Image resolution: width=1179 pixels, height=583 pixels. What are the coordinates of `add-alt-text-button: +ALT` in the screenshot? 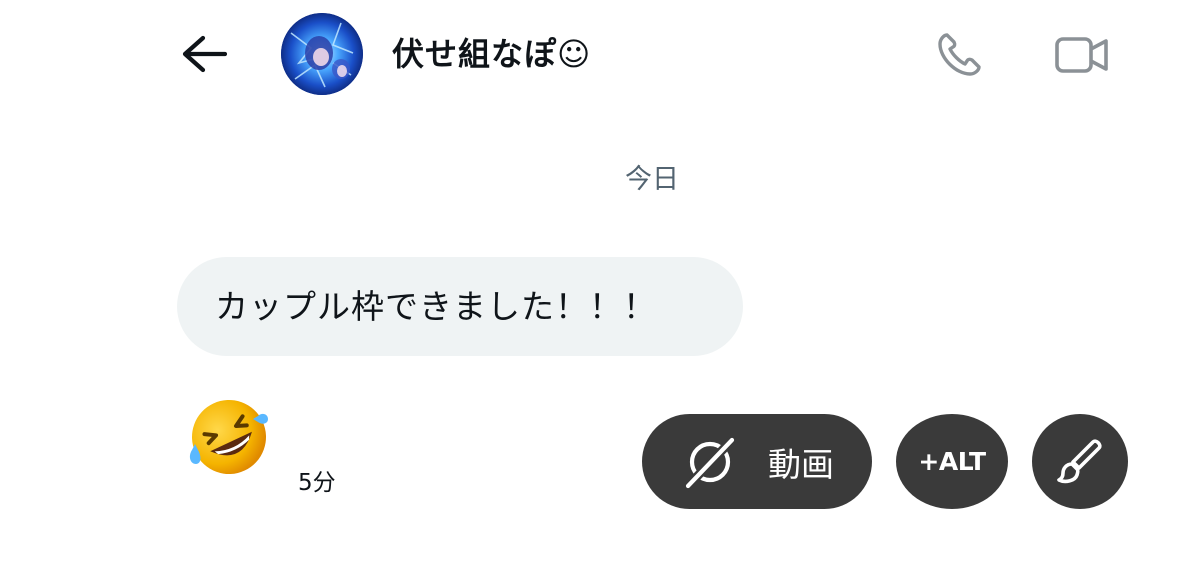 It's located at (952, 461).